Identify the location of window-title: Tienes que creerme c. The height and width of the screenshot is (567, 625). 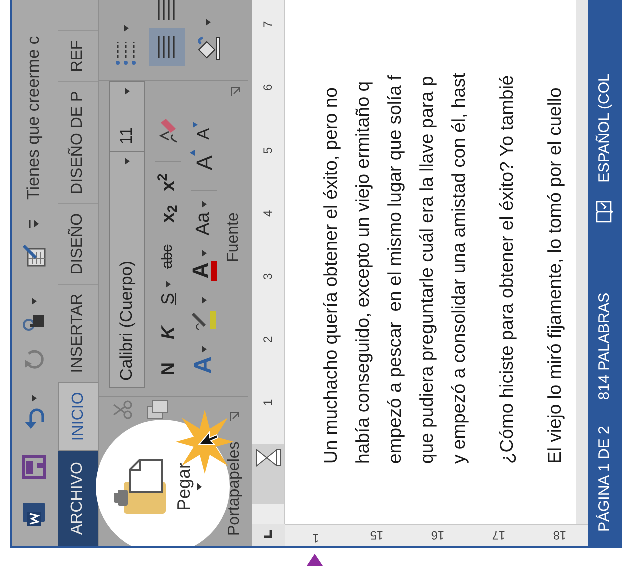
(33, 118).